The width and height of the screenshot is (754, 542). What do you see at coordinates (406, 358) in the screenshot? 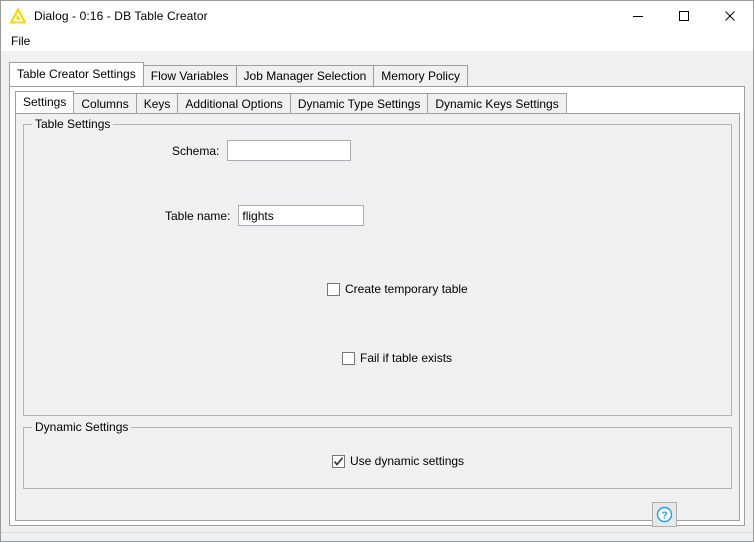
I see `fail-if-table-exists-label: Fail if table exists` at bounding box center [406, 358].